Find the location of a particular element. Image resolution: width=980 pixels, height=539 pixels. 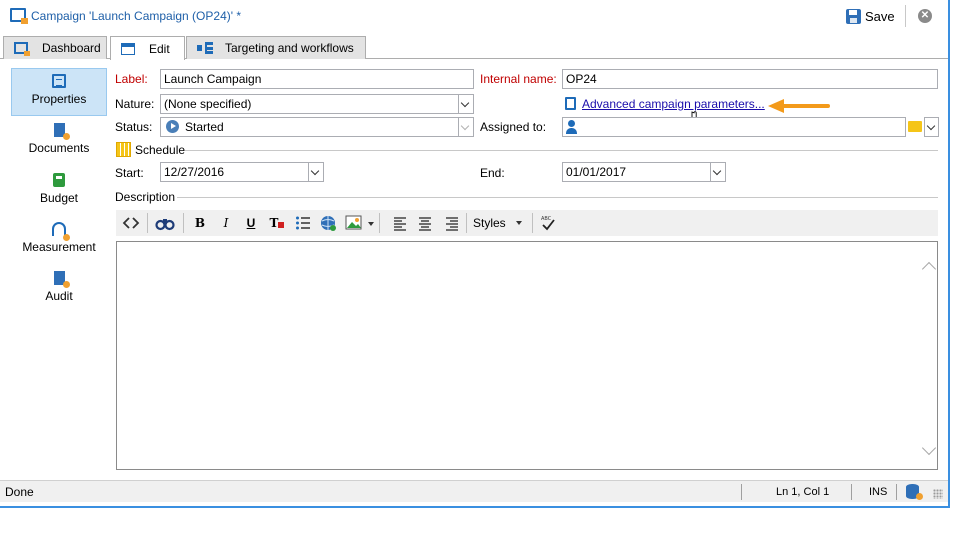

internal-name-input: OP24 is located at coordinates (750, 79).